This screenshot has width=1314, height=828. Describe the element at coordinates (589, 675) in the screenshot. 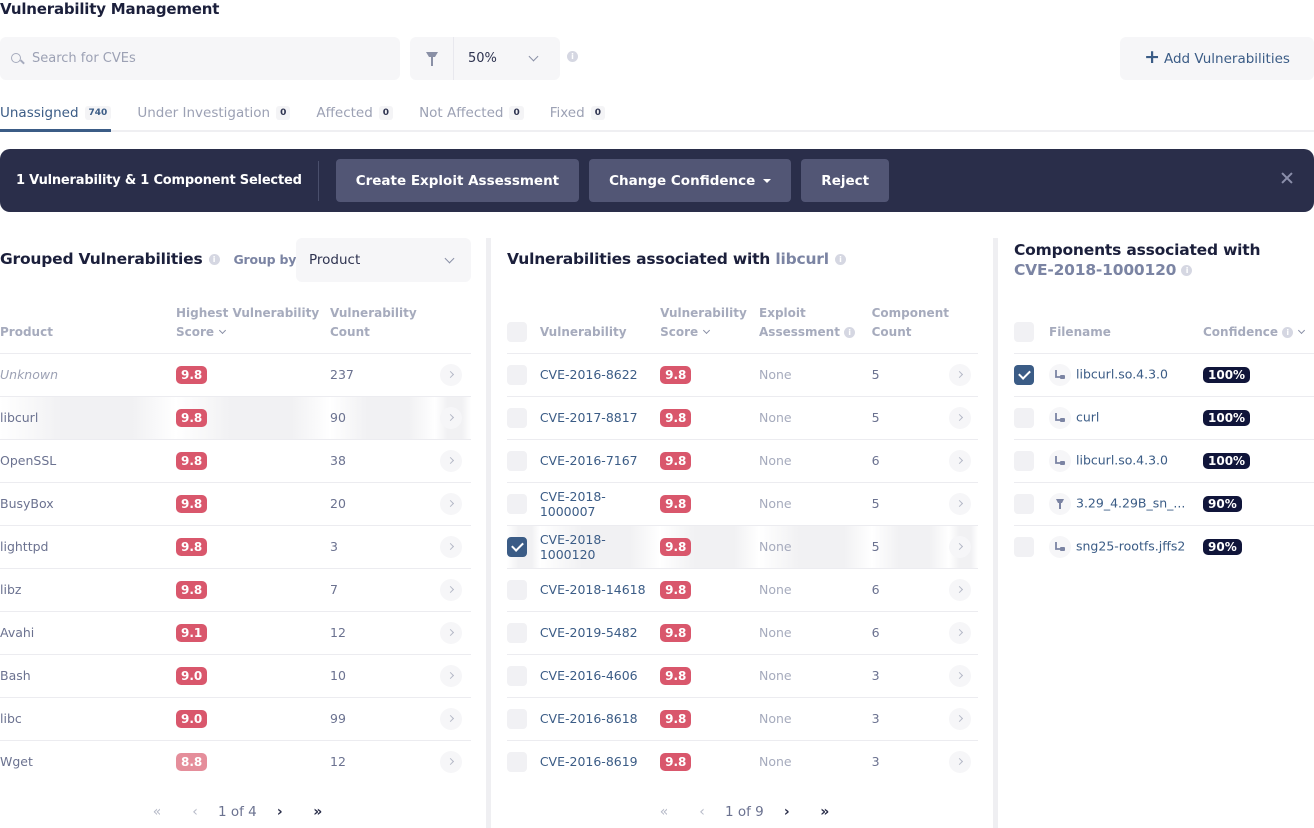

I see `cve-link: CVE-2016-4606` at that location.